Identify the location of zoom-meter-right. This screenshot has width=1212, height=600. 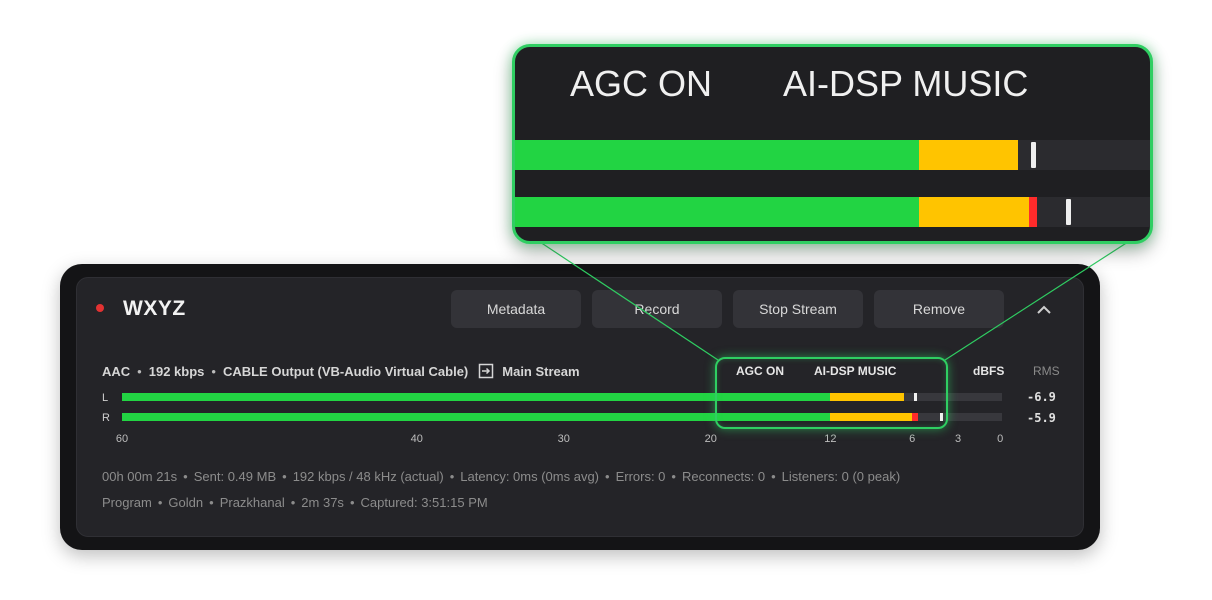
(832, 212).